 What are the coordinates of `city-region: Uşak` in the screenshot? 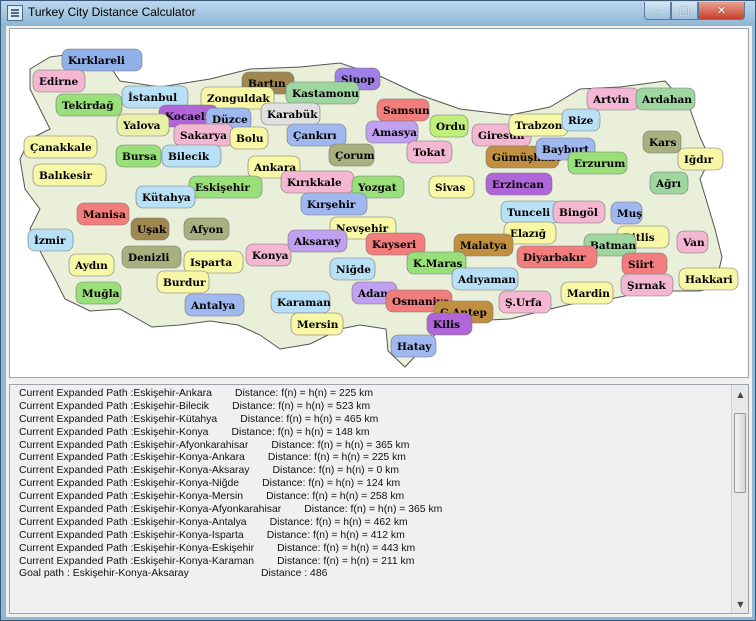 It's located at (150, 229).